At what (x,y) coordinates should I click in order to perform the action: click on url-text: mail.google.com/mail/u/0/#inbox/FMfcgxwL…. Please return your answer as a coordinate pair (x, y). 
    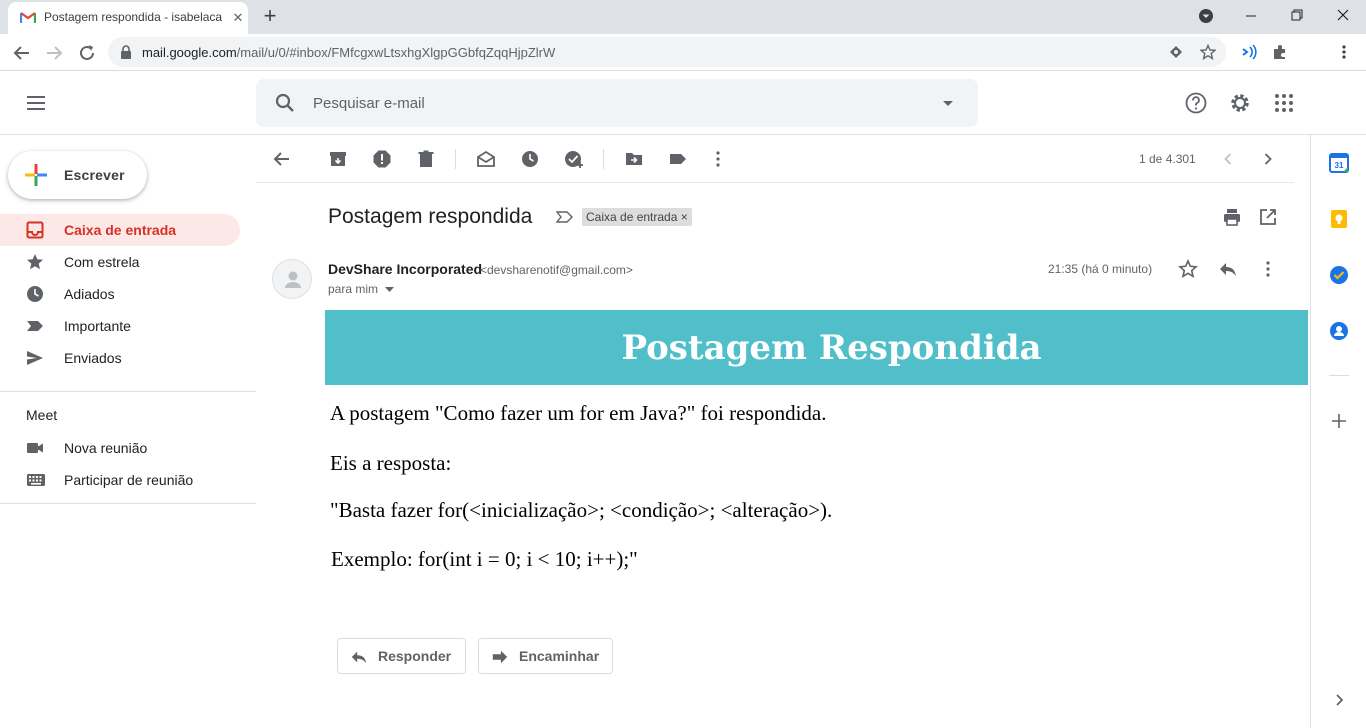
    Looking at the image, I should click on (349, 52).